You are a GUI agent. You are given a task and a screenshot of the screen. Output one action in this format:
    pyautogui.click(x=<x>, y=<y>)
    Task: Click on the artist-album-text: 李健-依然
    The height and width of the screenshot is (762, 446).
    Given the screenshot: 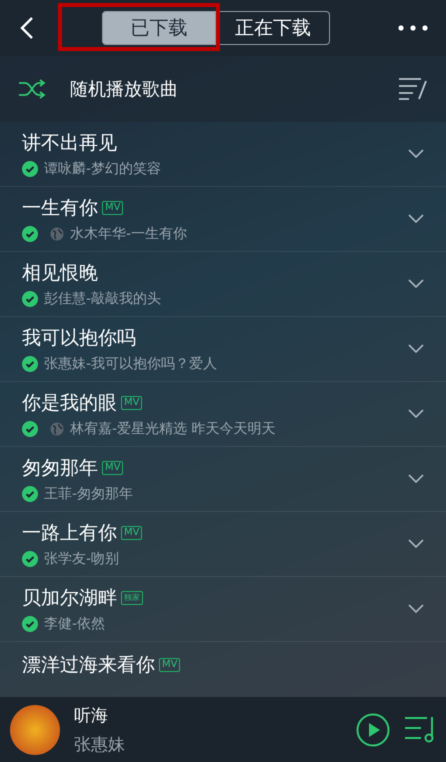 What is the action you would take?
    pyautogui.click(x=75, y=624)
    